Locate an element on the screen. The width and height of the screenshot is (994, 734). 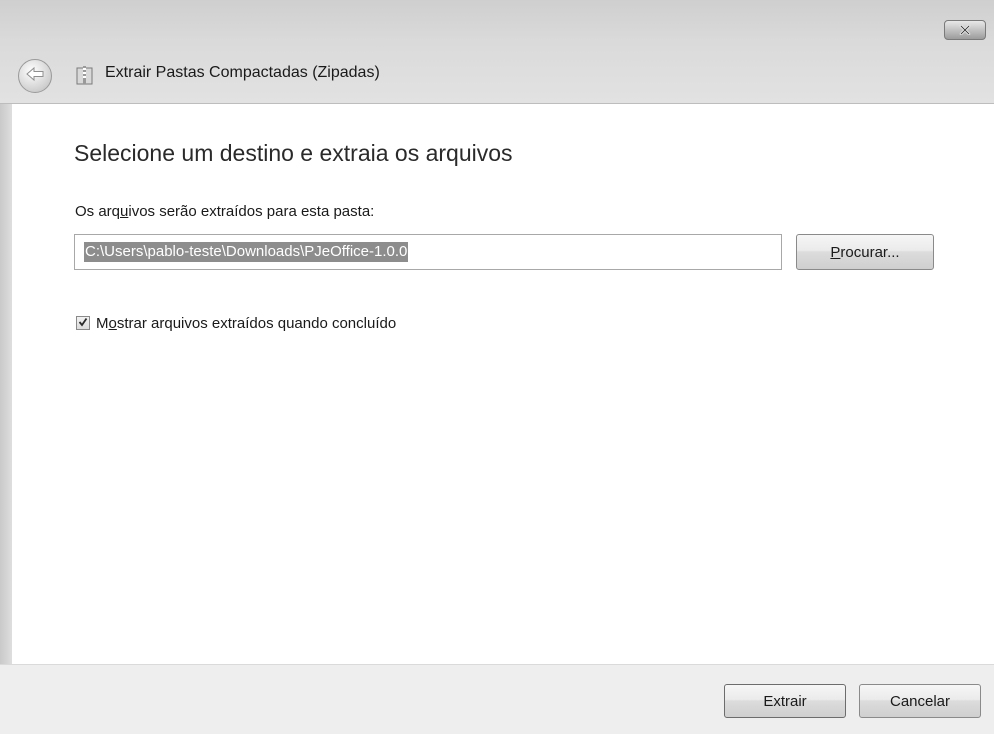
checkmark-icon is located at coordinates (83, 323).